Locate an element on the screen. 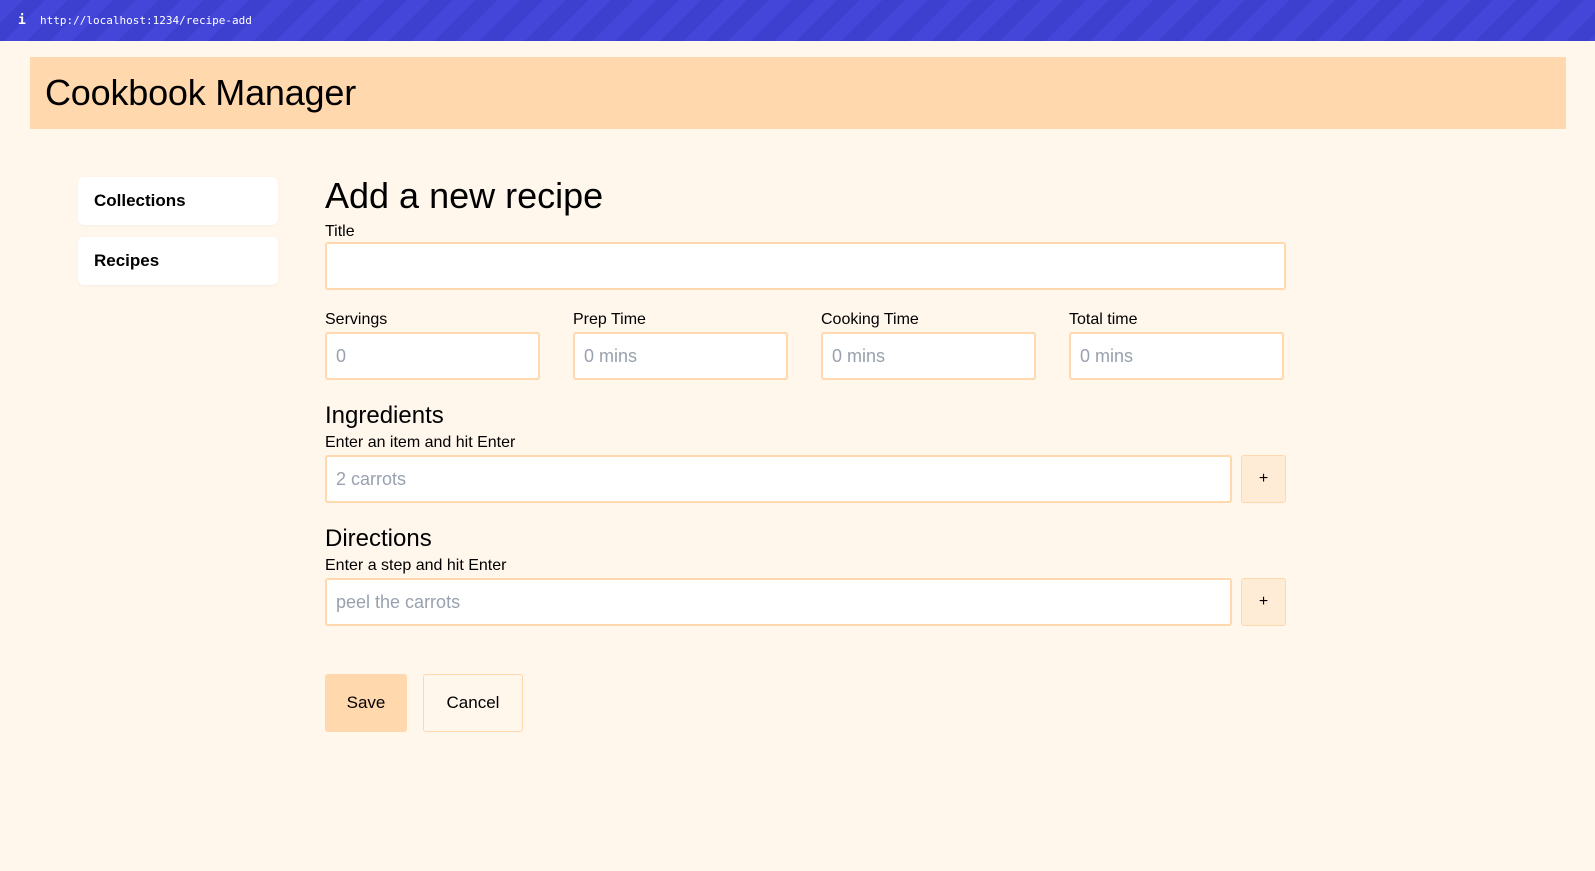  save-button: Save is located at coordinates (366, 703).